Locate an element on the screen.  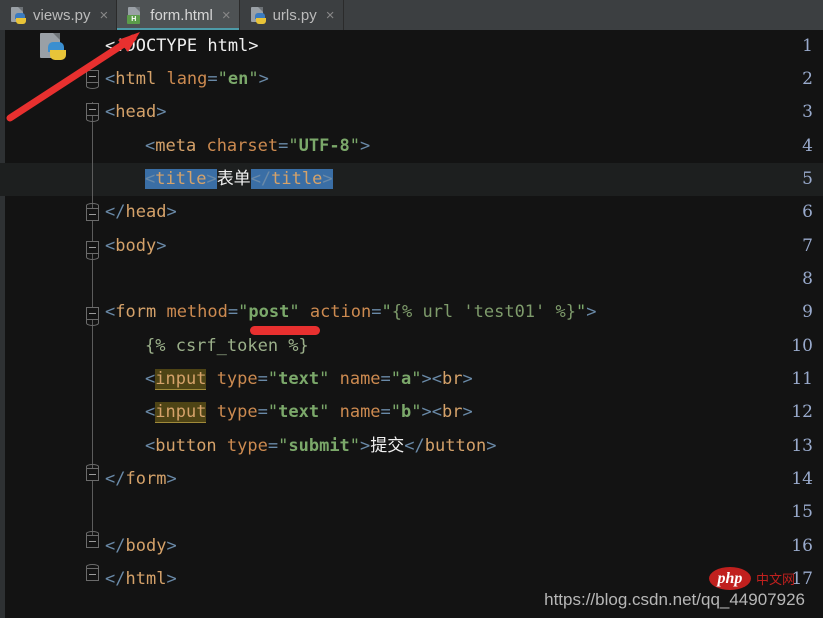
doctype-token: <!DOCTYPE html> is located at coordinates (182, 46).